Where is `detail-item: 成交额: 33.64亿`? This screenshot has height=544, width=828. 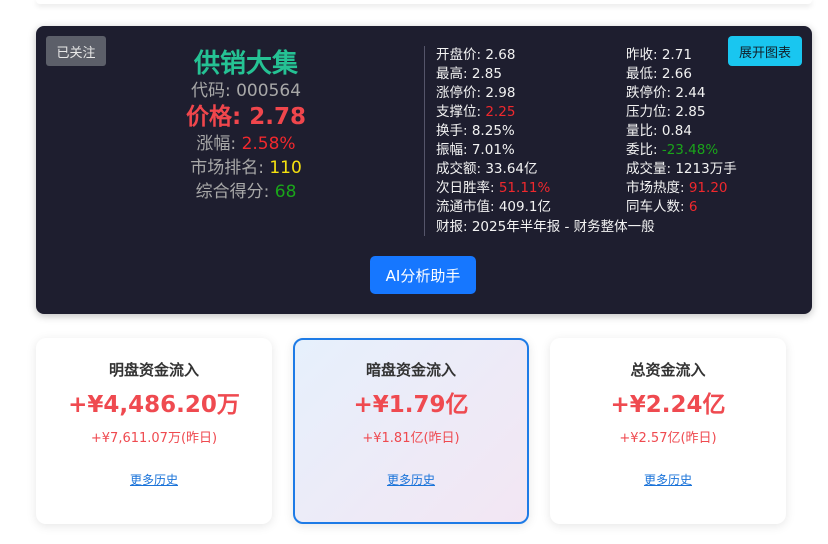 detail-item: 成交额: 33.64亿 is located at coordinates (531, 169).